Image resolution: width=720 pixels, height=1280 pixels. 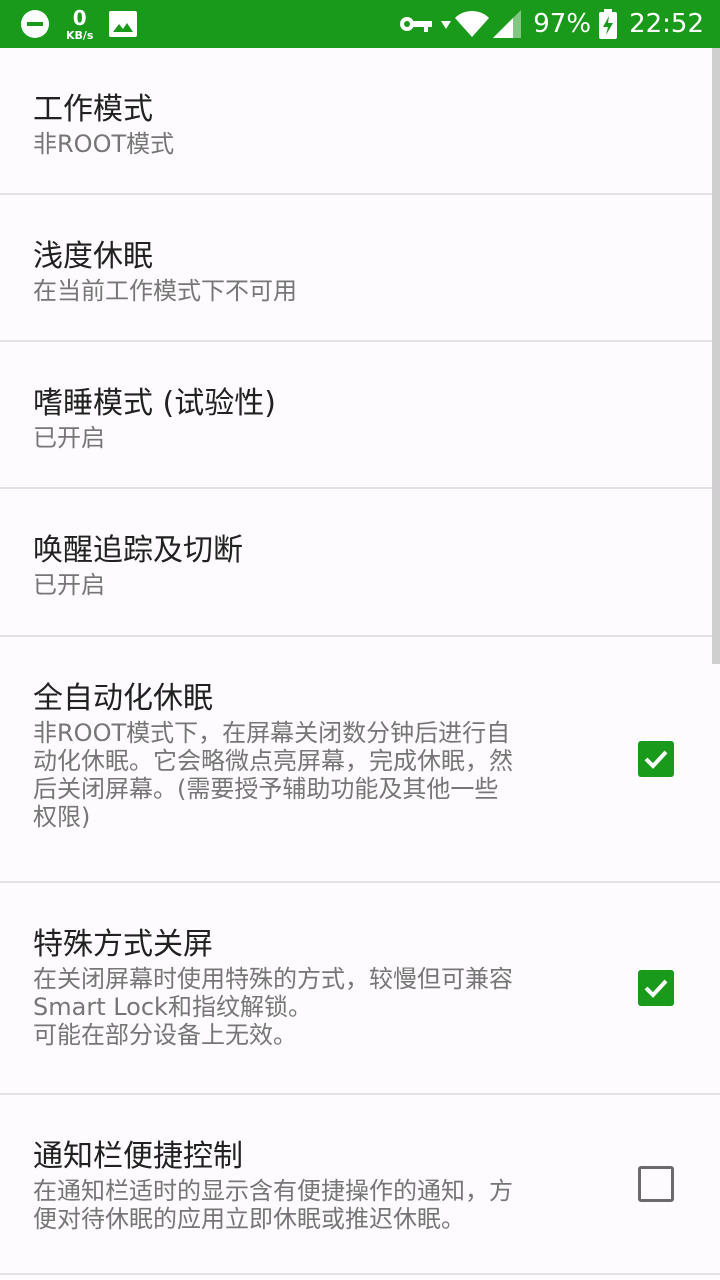 What do you see at coordinates (360, 121) in the screenshot?
I see `pref-work-mode: 工作模式 非ROOT模式` at bounding box center [360, 121].